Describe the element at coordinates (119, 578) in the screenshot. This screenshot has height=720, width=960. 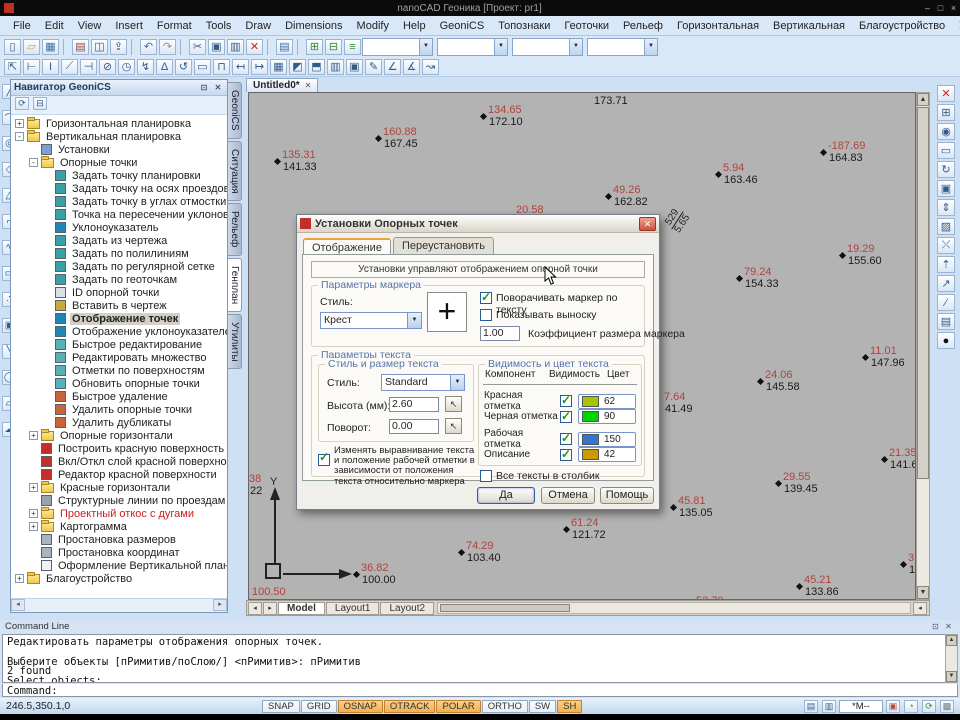
I see `tree-item: + Благоустройство` at that location.